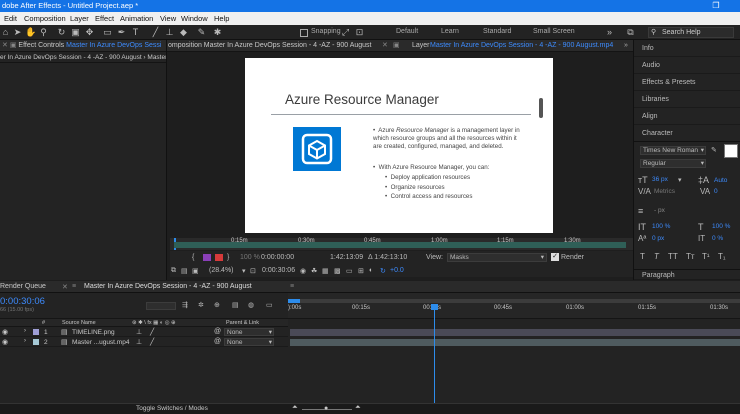  Describe the element at coordinates (294, 301) in the screenshot. I see `work-area-start-handle` at that location.